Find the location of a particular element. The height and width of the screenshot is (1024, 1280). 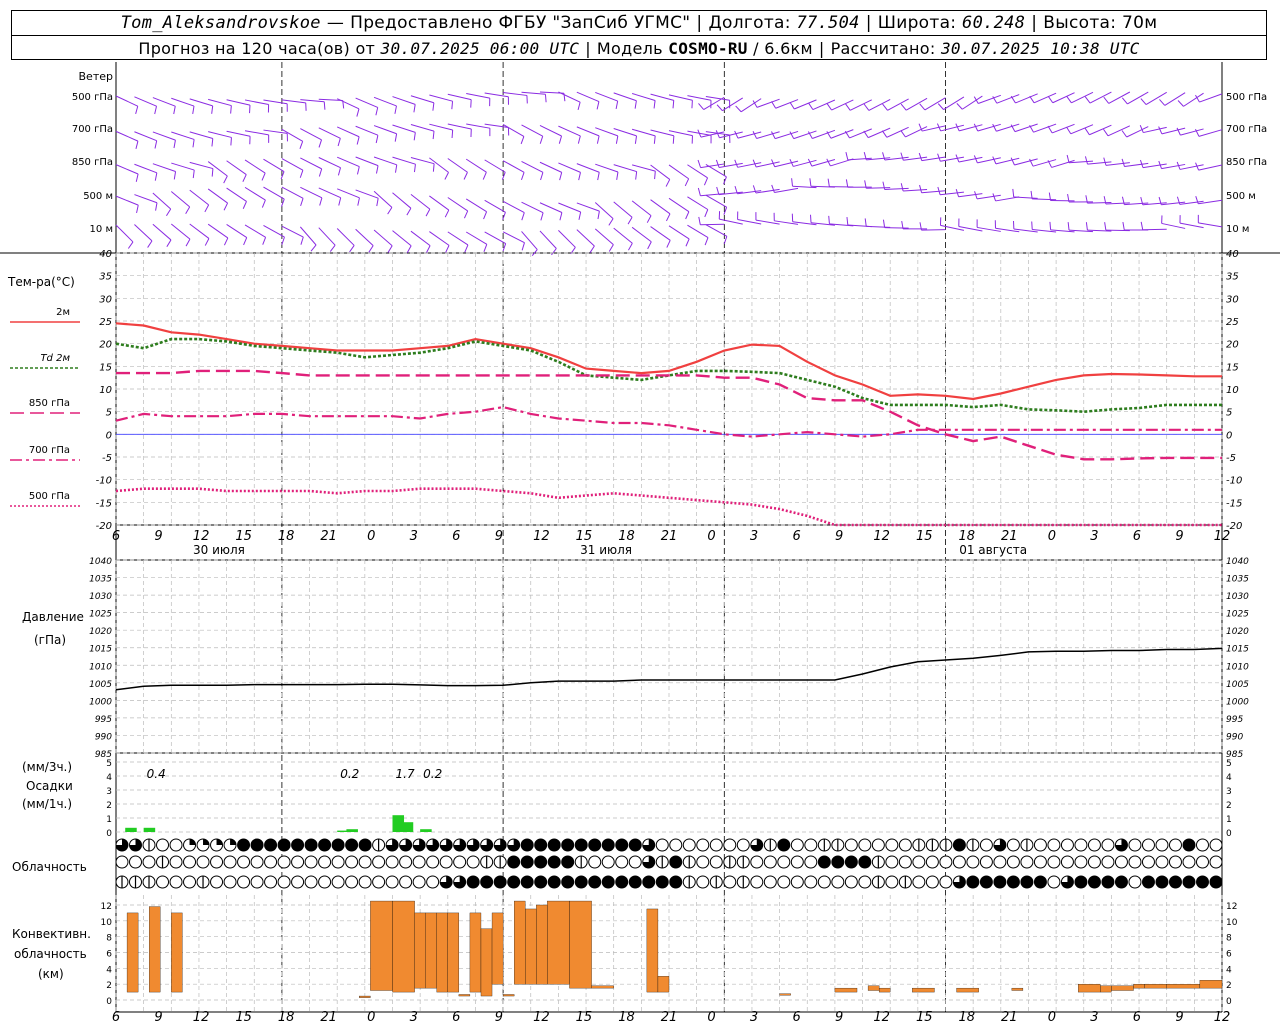

precip-tick-label: 1 is located at coordinates (109, 820).